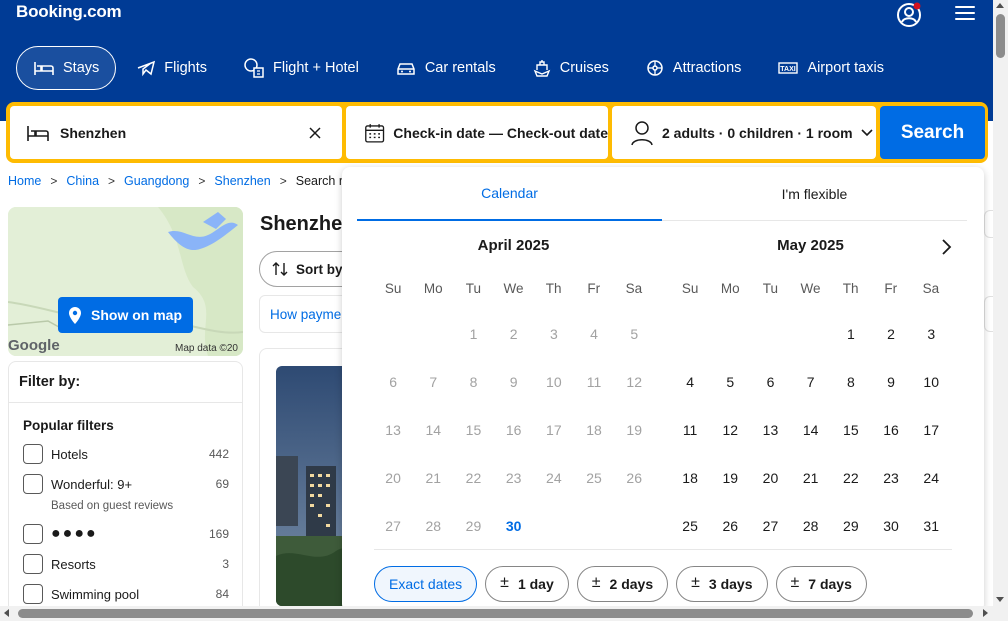 This screenshot has height=621, width=1008. Describe the element at coordinates (965, 14) in the screenshot. I see `hamburger-menu-icon` at that location.